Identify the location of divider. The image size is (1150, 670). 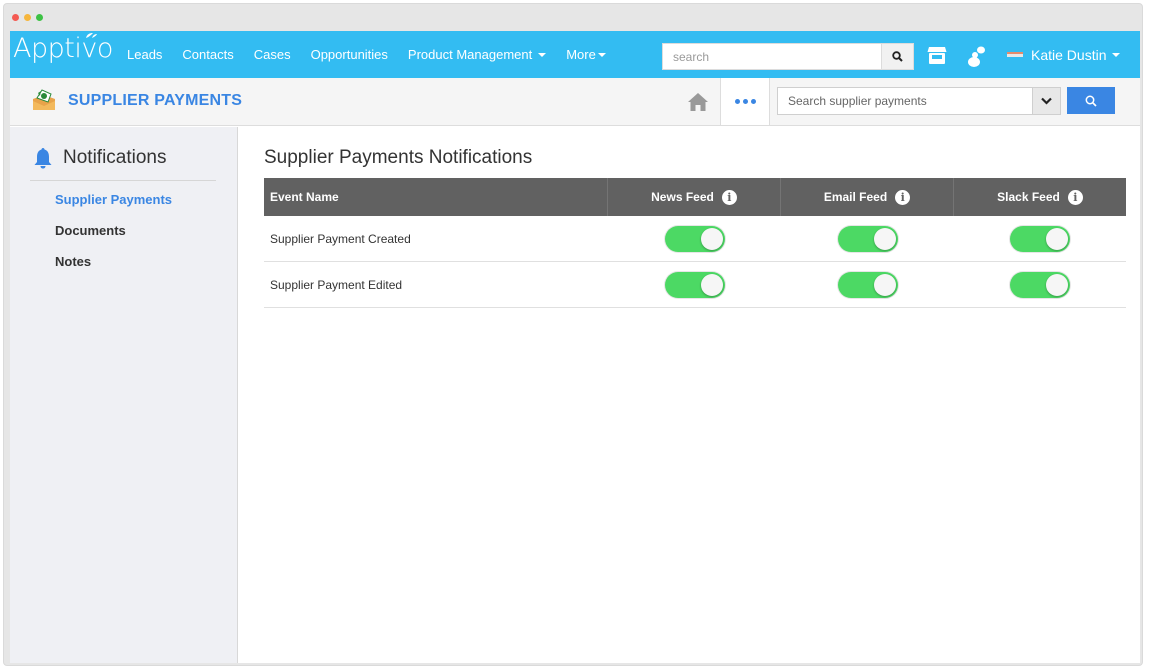
(123, 180).